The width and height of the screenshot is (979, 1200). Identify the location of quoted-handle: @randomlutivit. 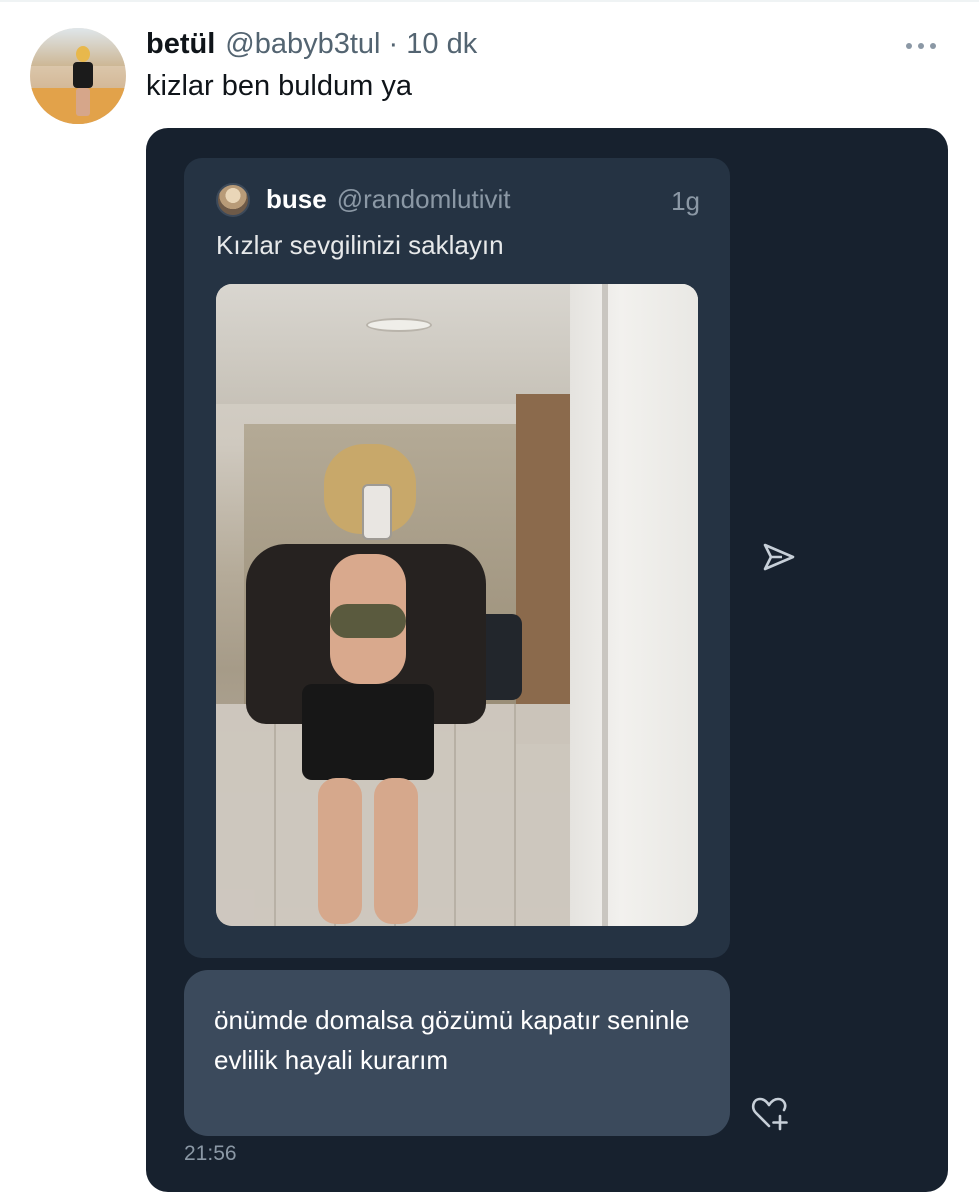
(423, 199).